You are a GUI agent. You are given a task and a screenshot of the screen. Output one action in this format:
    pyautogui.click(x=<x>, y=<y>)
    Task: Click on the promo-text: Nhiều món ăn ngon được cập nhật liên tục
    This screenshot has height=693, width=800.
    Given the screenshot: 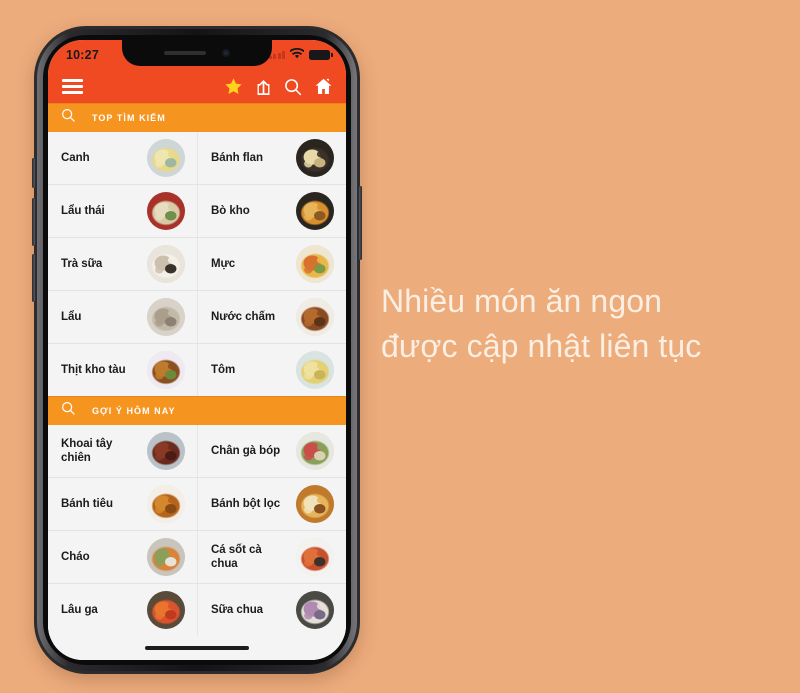 What is the action you would take?
    pyautogui.click(x=581, y=324)
    